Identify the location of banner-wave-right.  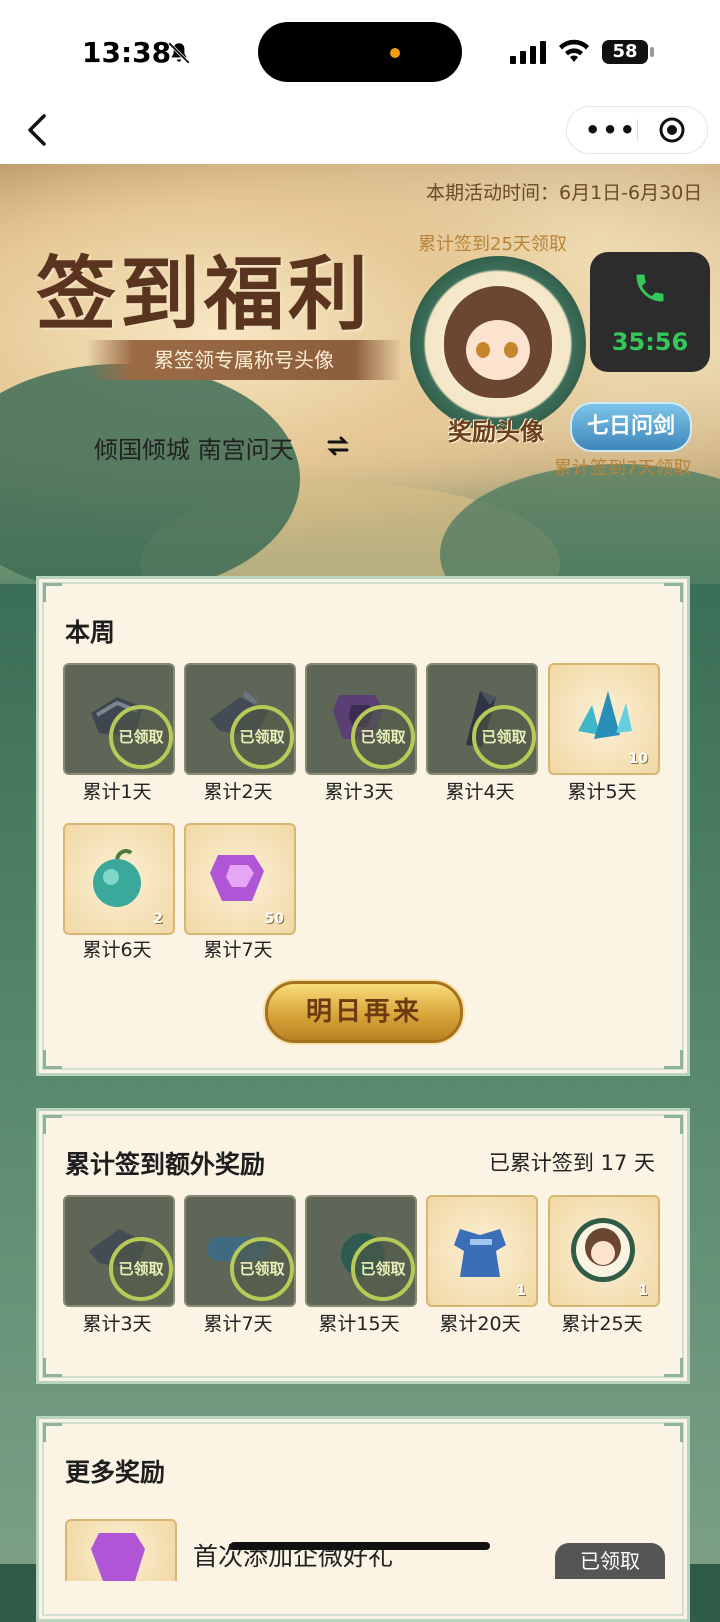
(580, 524).